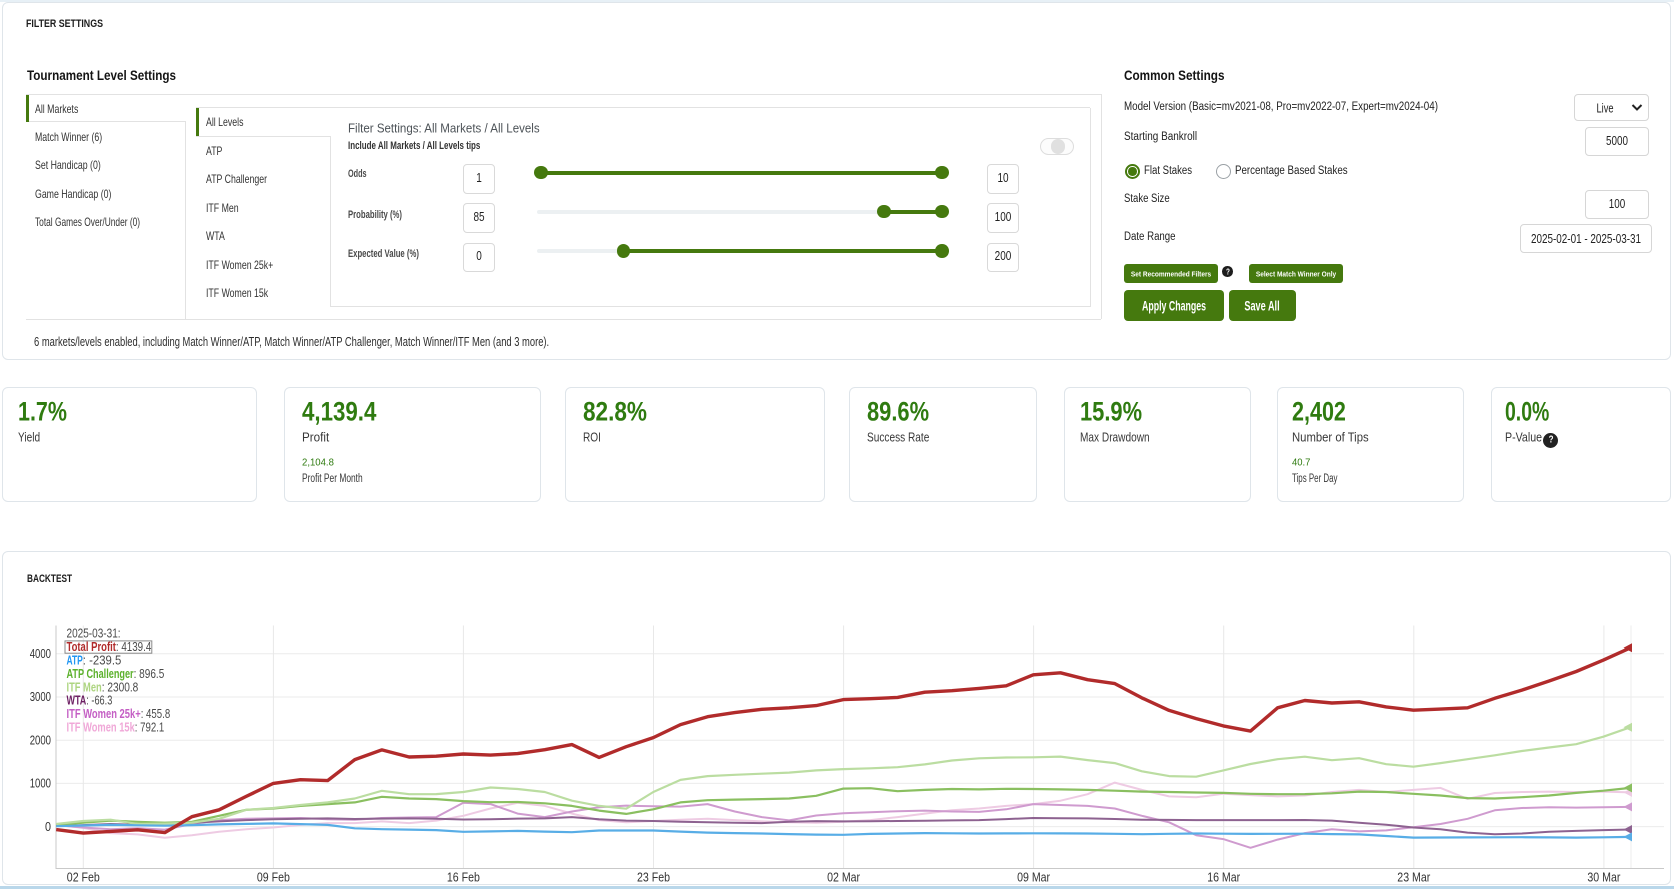 The image size is (1674, 889). Describe the element at coordinates (463, 878) in the screenshot. I see `svg-text: 16 Feb` at that location.